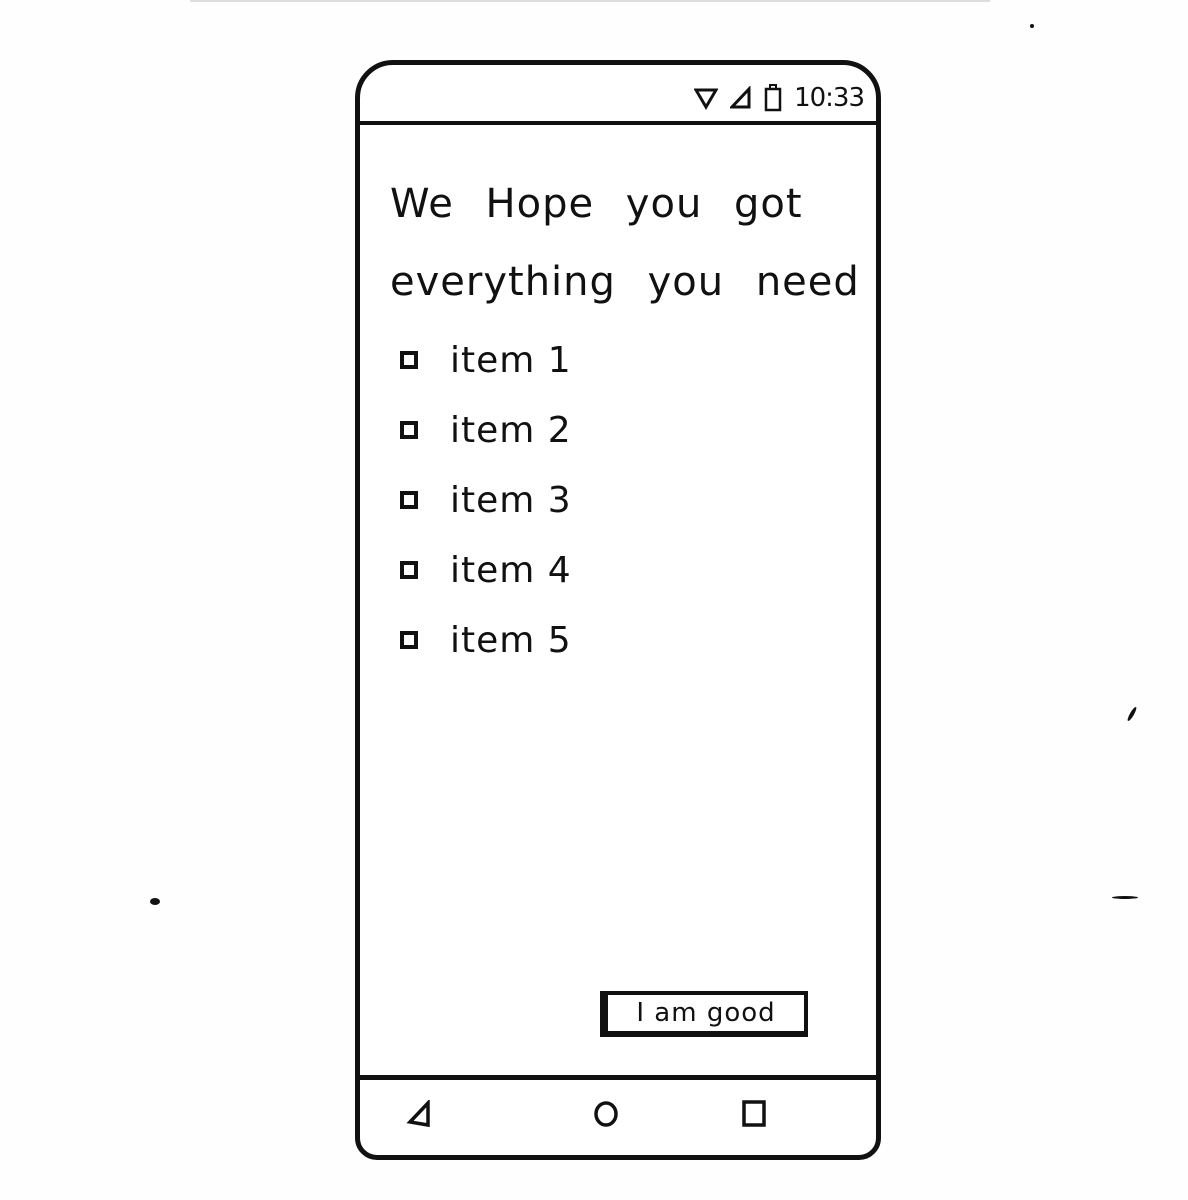 The width and height of the screenshot is (1188, 1200). Describe the element at coordinates (829, 98) in the screenshot. I see `status-time: 10:33` at that location.